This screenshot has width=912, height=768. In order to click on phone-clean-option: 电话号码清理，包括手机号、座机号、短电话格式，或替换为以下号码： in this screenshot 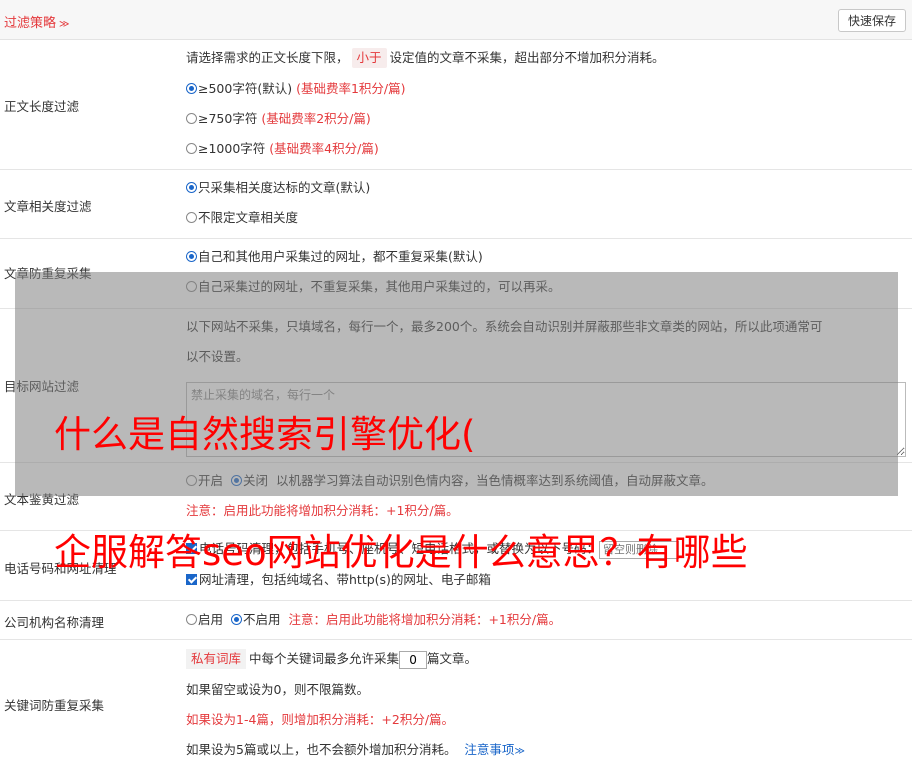, I will do `click(433, 549)`.